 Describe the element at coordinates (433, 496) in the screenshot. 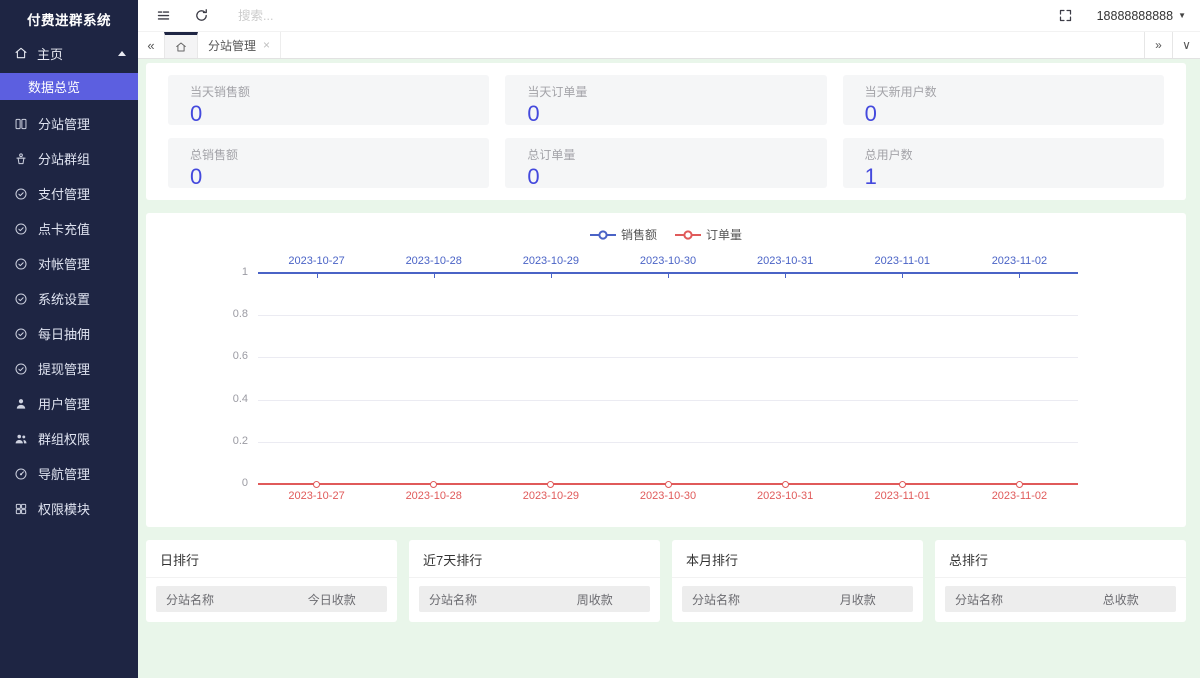

I see `x-axis-label-bottom: 2023-10-28` at that location.